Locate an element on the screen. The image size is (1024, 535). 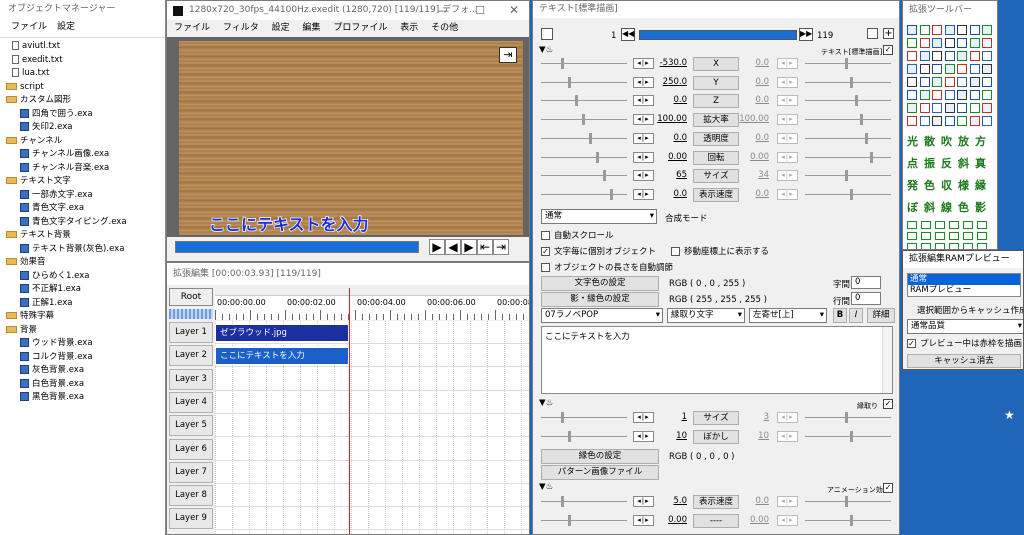
next-frame-icon: ▶ is located at coordinates (469, 247).